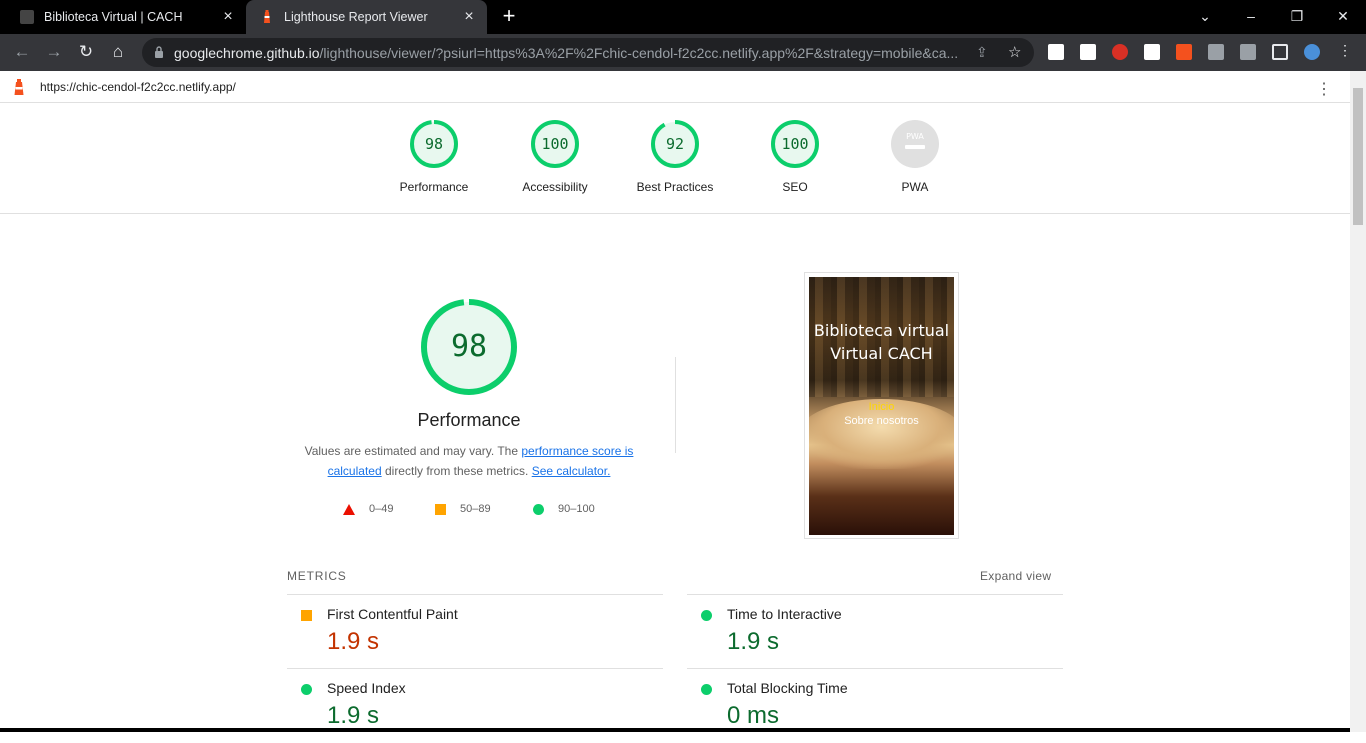 This screenshot has width=1366, height=743. What do you see at coordinates (54, 52) in the screenshot?
I see `forward-icon: →` at bounding box center [54, 52].